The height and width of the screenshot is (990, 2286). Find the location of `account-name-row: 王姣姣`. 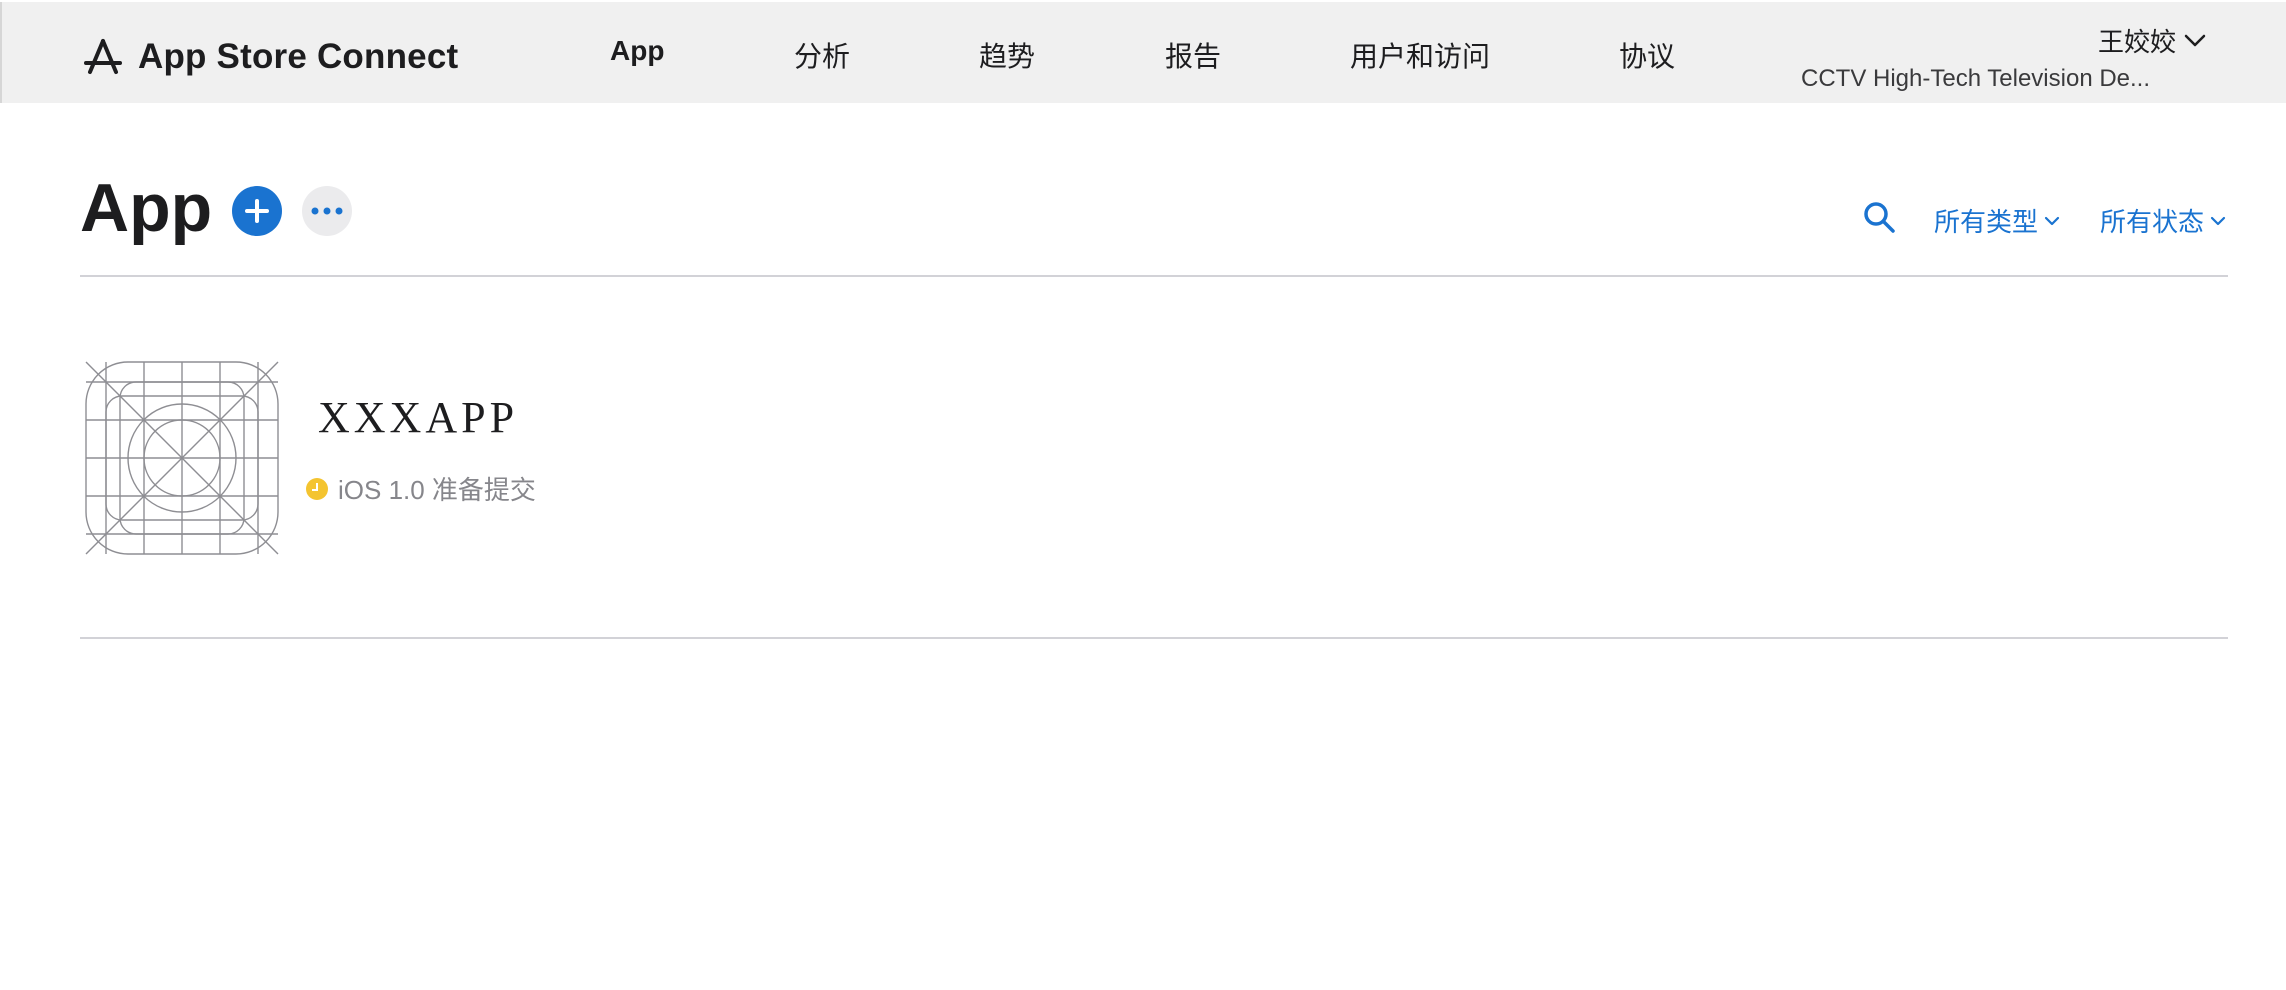

account-name-row: 王姣姣 is located at coordinates (2003, 40).